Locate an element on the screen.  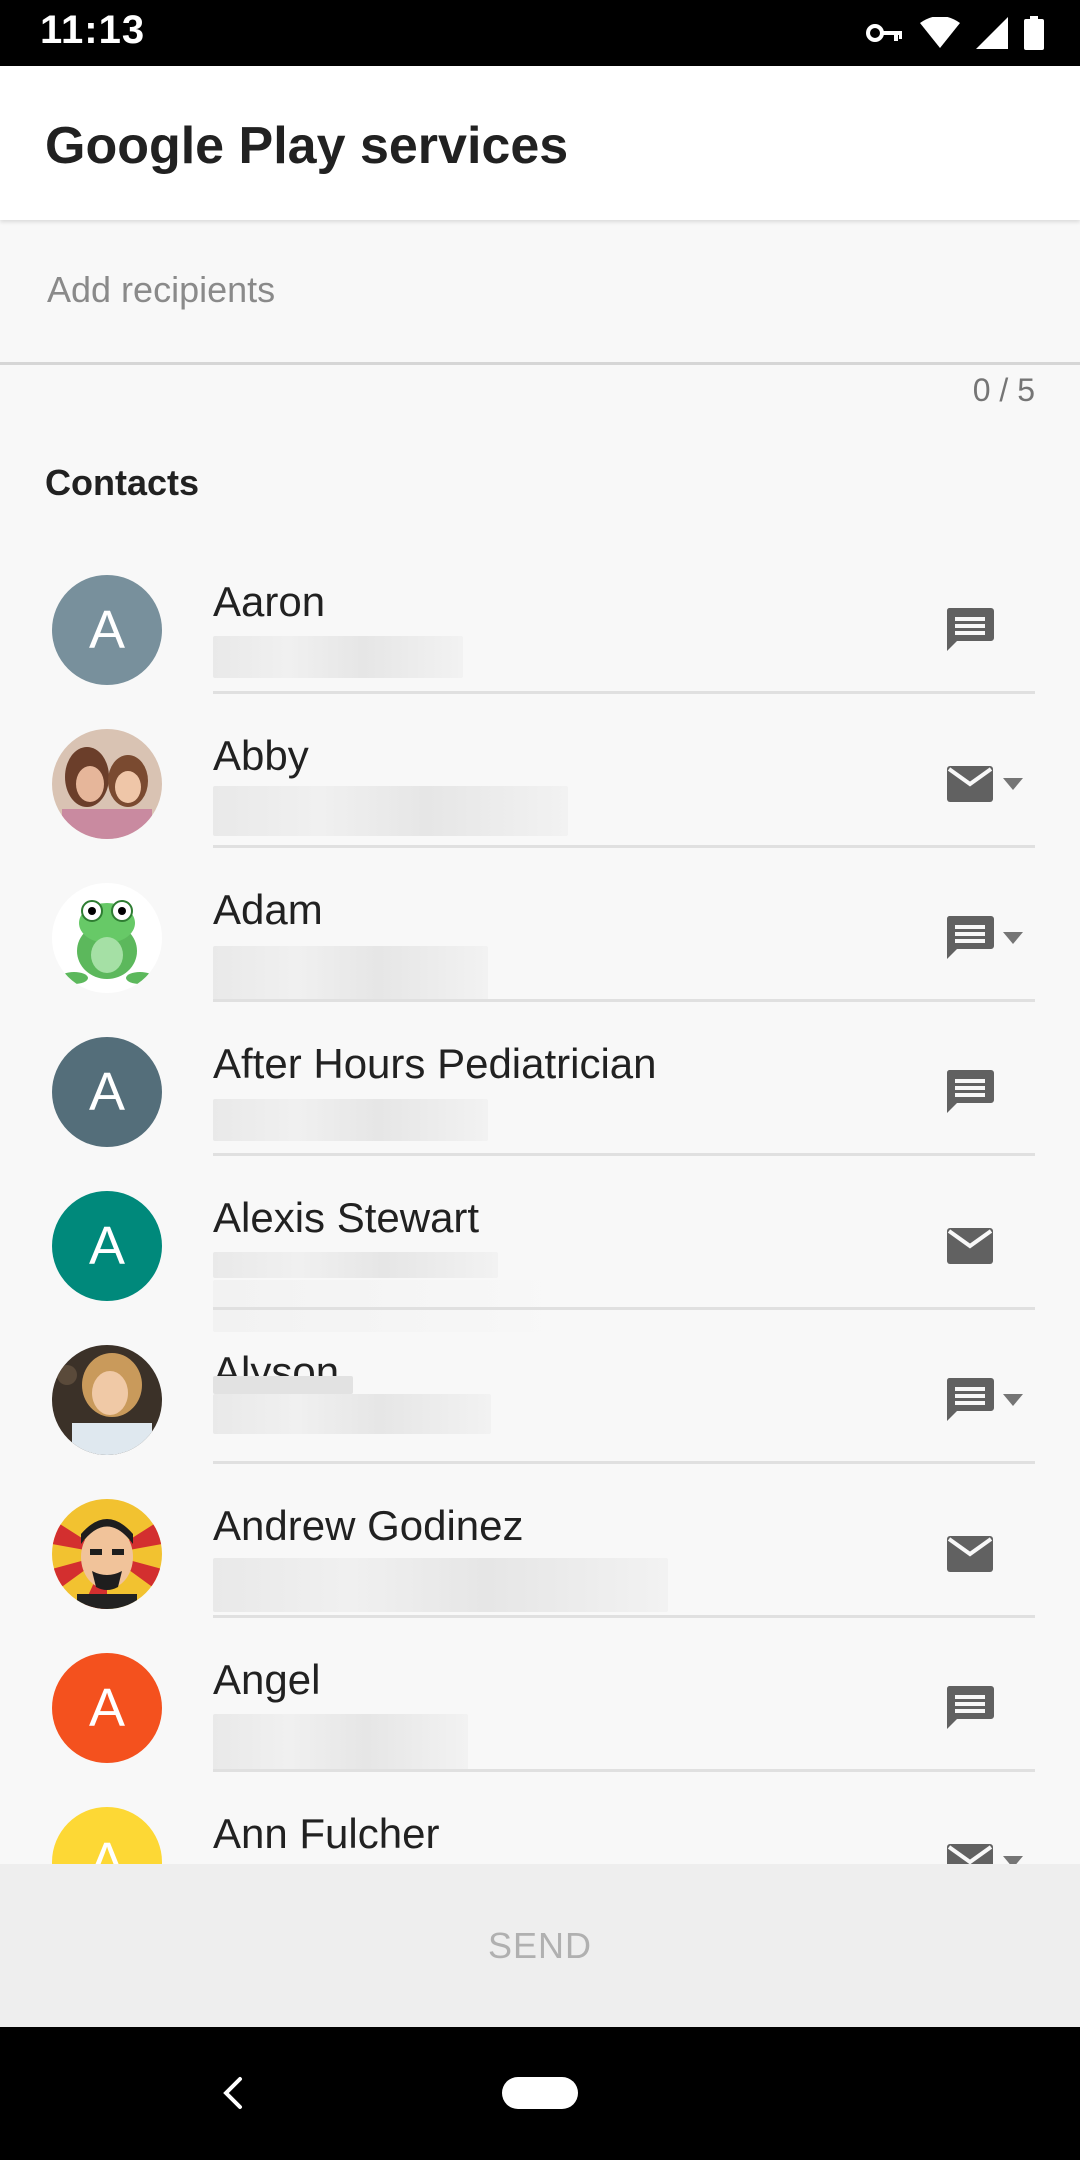
app-bar: Google Play services is located at coordinates (540, 143).